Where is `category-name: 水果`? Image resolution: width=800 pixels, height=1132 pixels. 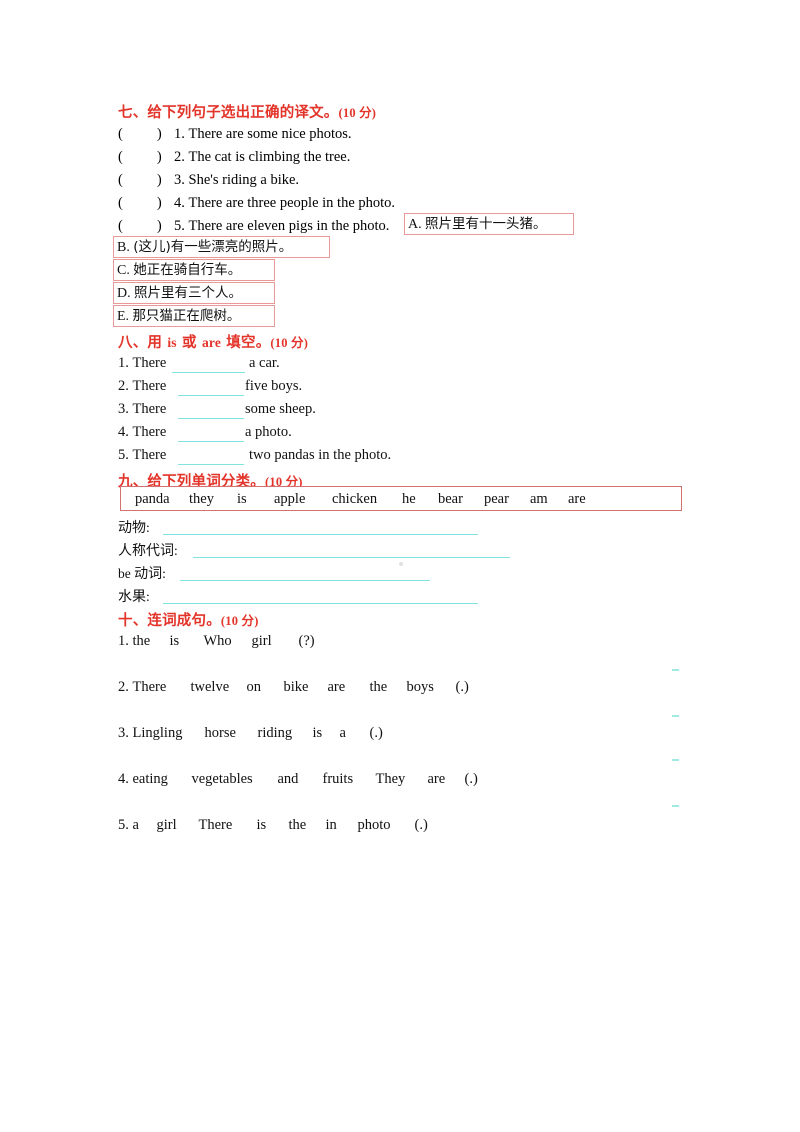 category-name: 水果 is located at coordinates (132, 597).